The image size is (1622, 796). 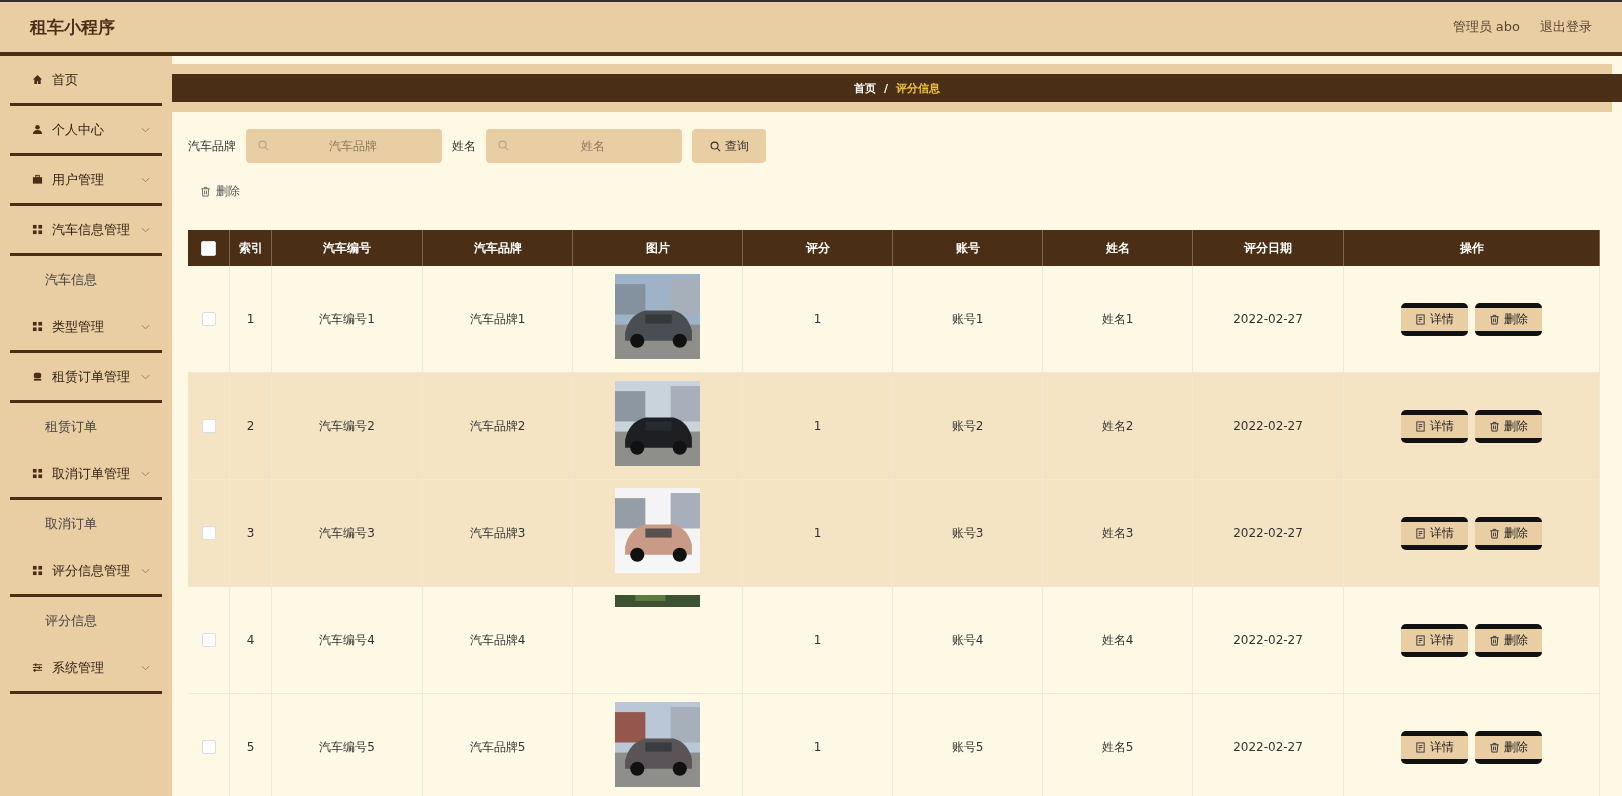 What do you see at coordinates (967, 319) in the screenshot?
I see `table-cell: 账号1` at bounding box center [967, 319].